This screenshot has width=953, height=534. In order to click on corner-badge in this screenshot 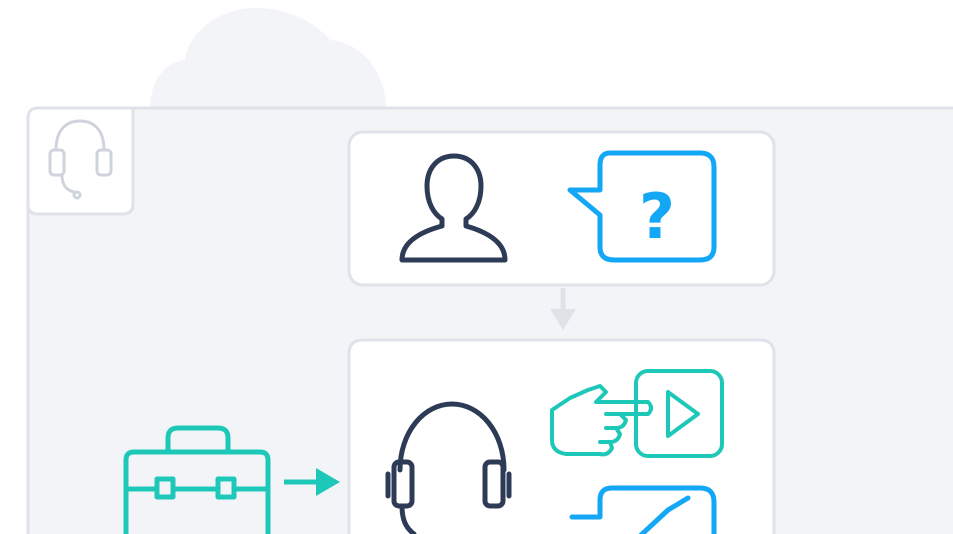, I will do `click(80, 161)`.